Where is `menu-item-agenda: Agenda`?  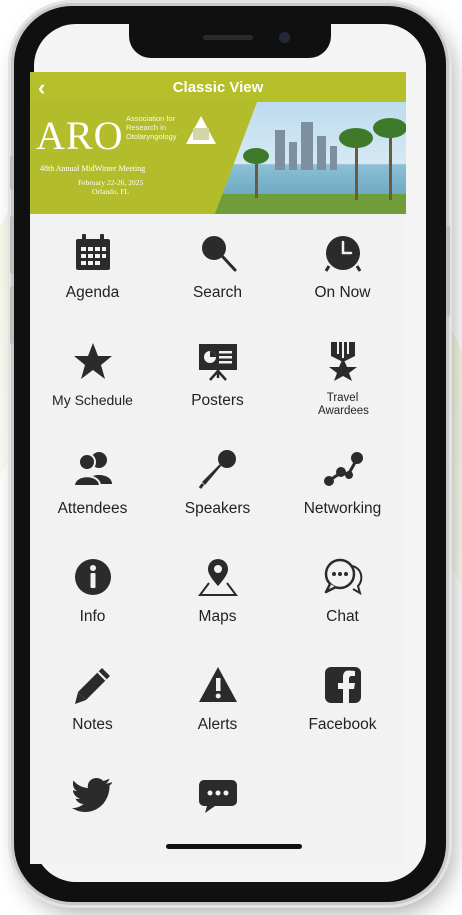 menu-item-agenda: Agenda is located at coordinates (92, 268).